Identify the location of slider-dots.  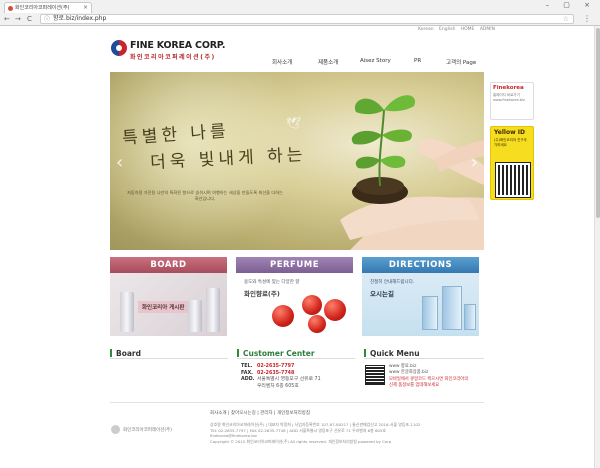
(272, 245).